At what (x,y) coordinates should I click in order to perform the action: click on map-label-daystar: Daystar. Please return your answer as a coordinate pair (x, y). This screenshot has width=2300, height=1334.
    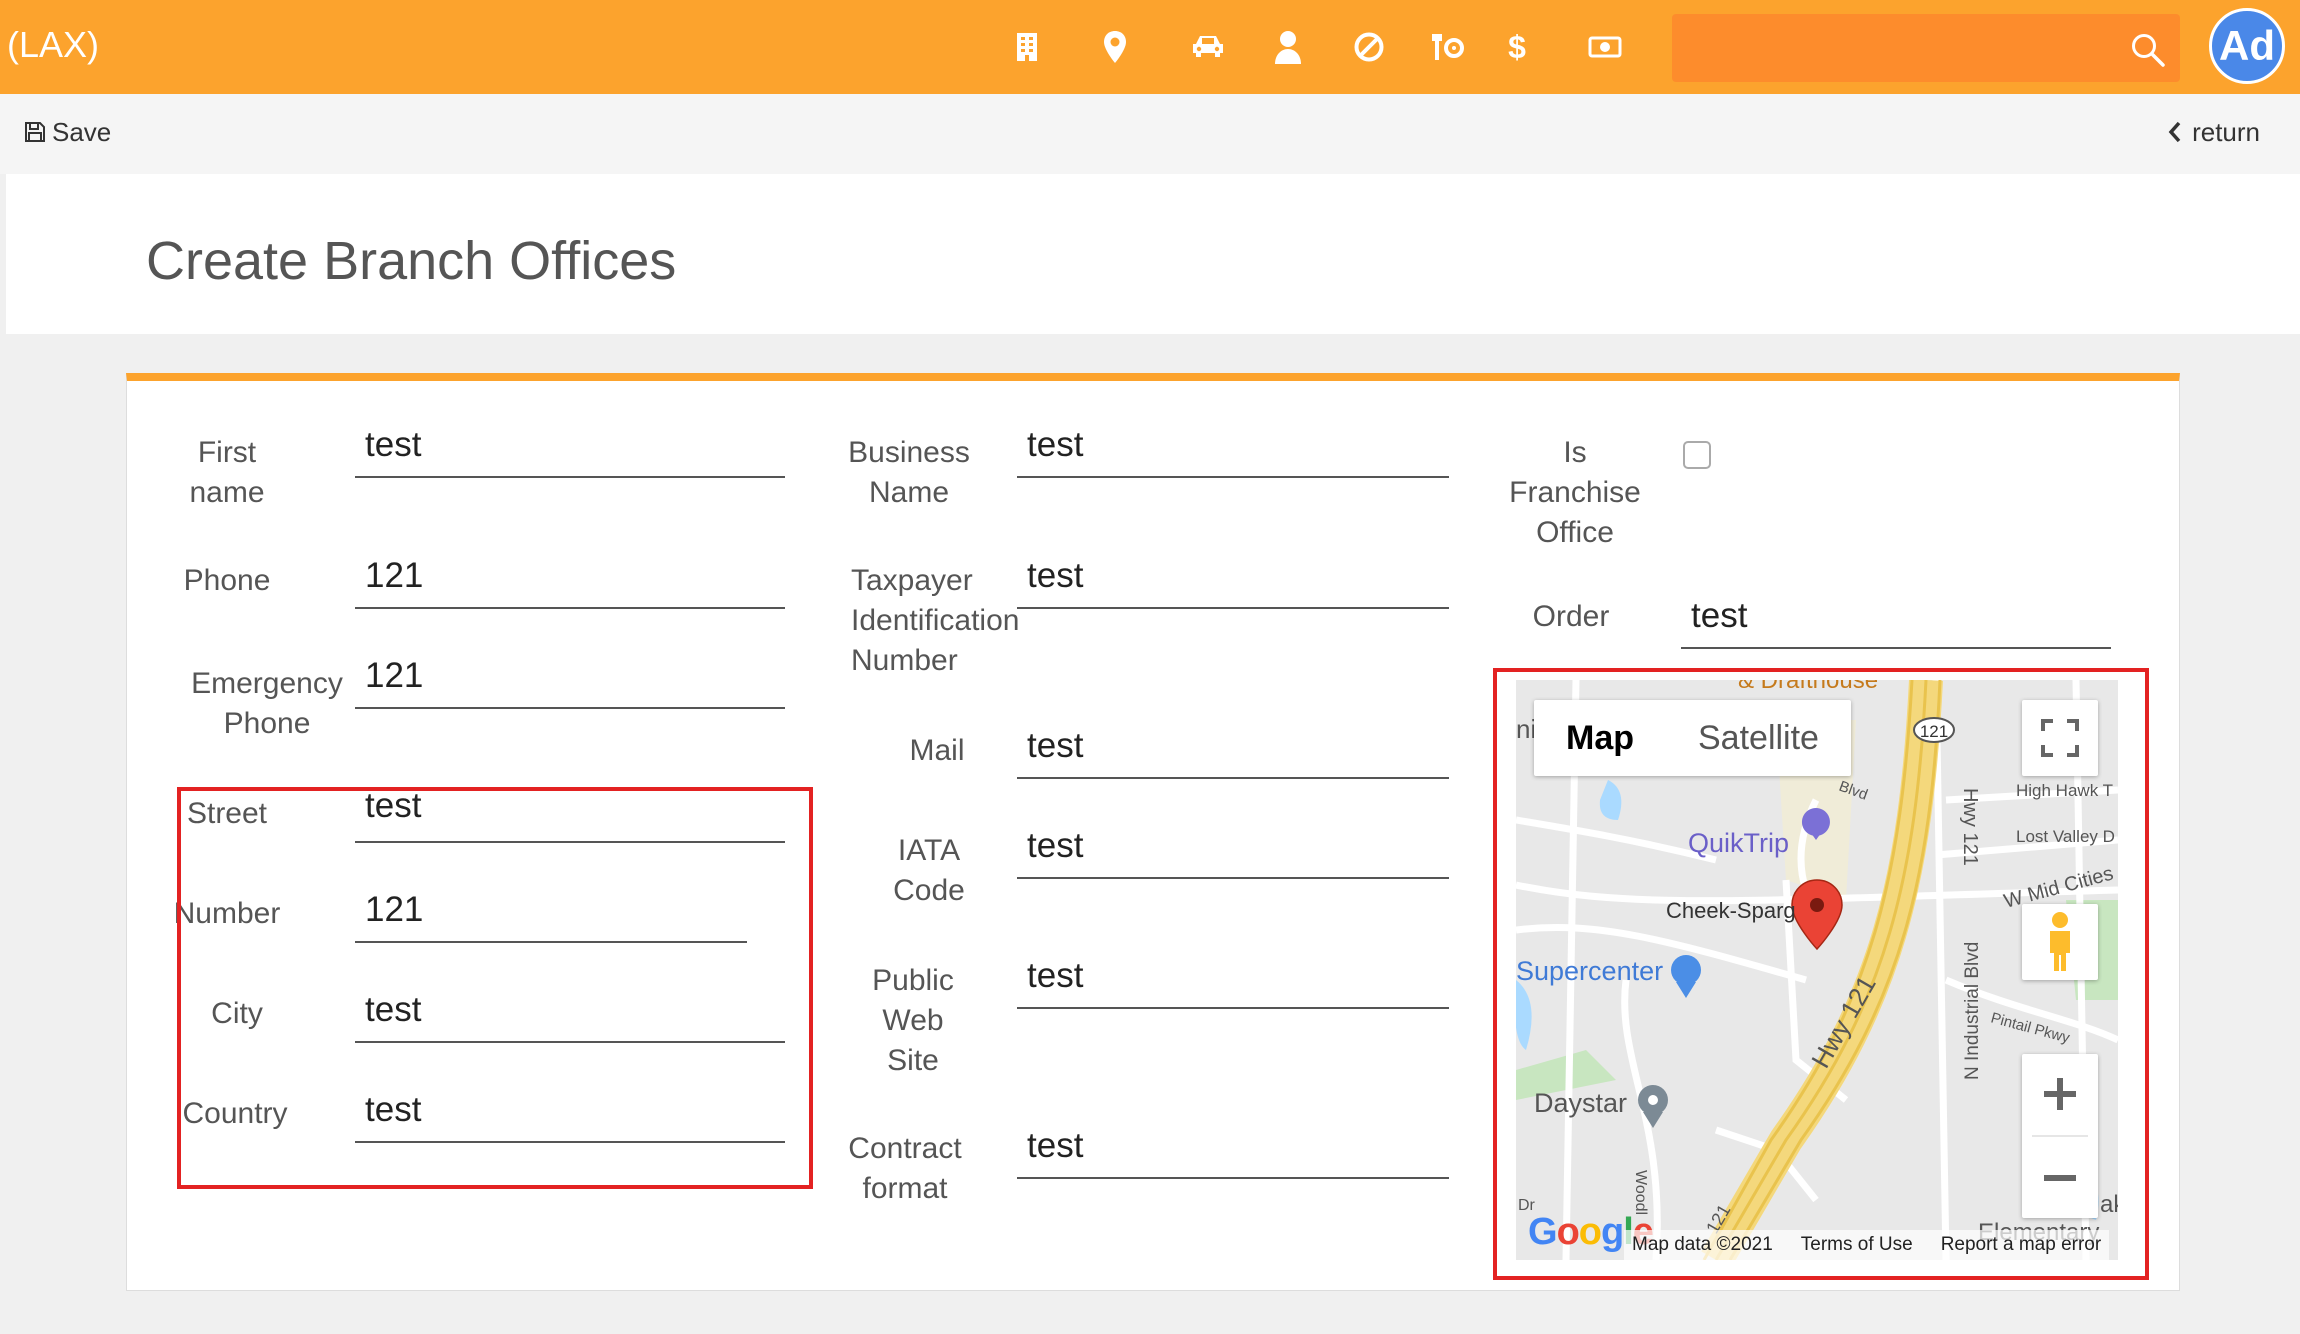
    Looking at the image, I should click on (1580, 1103).